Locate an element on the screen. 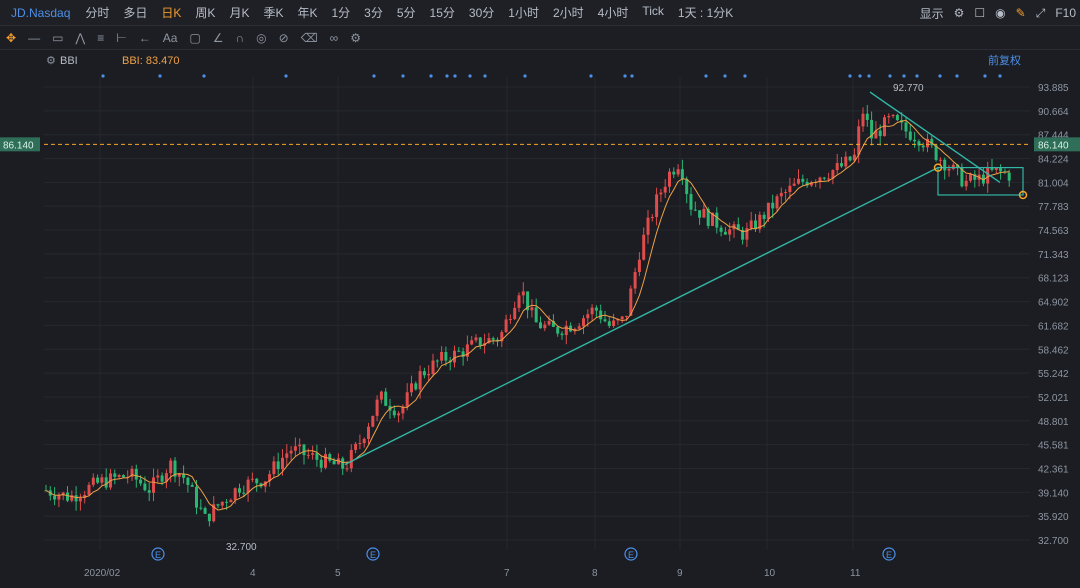 This screenshot has height=588, width=1080. y-tick-label: 48.801 is located at coordinates (1053, 422).